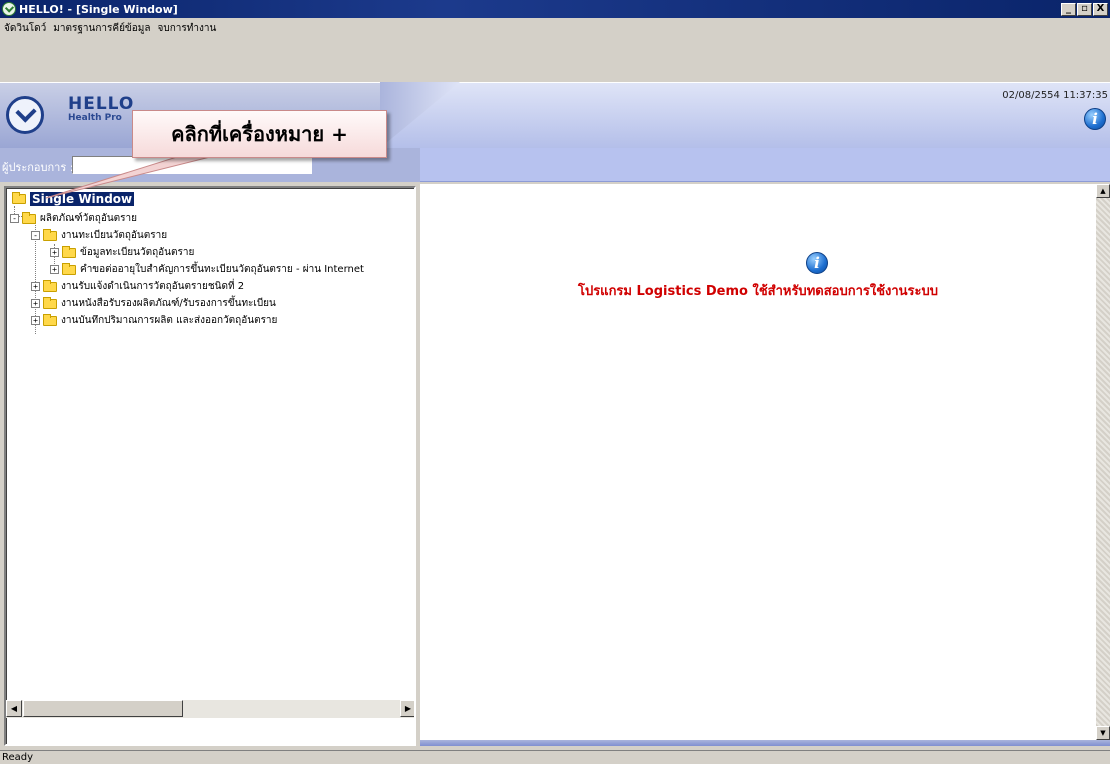 Image resolution: width=1110 pixels, height=764 pixels. What do you see at coordinates (25, 28) in the screenshot?
I see `menu-arrange-window: จัดวินโดว์` at bounding box center [25, 28].